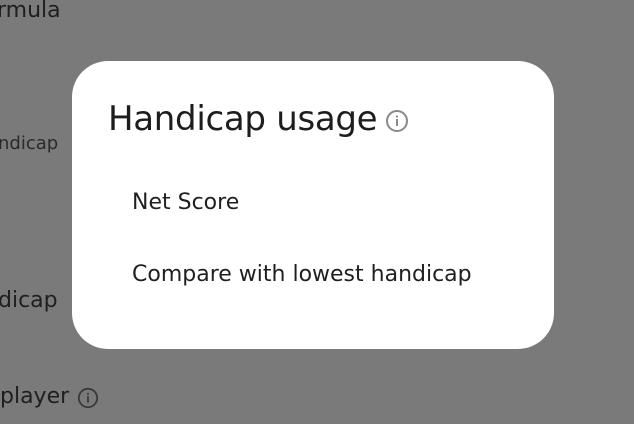  I want to click on formula-label: rmula, so click(30, 11).